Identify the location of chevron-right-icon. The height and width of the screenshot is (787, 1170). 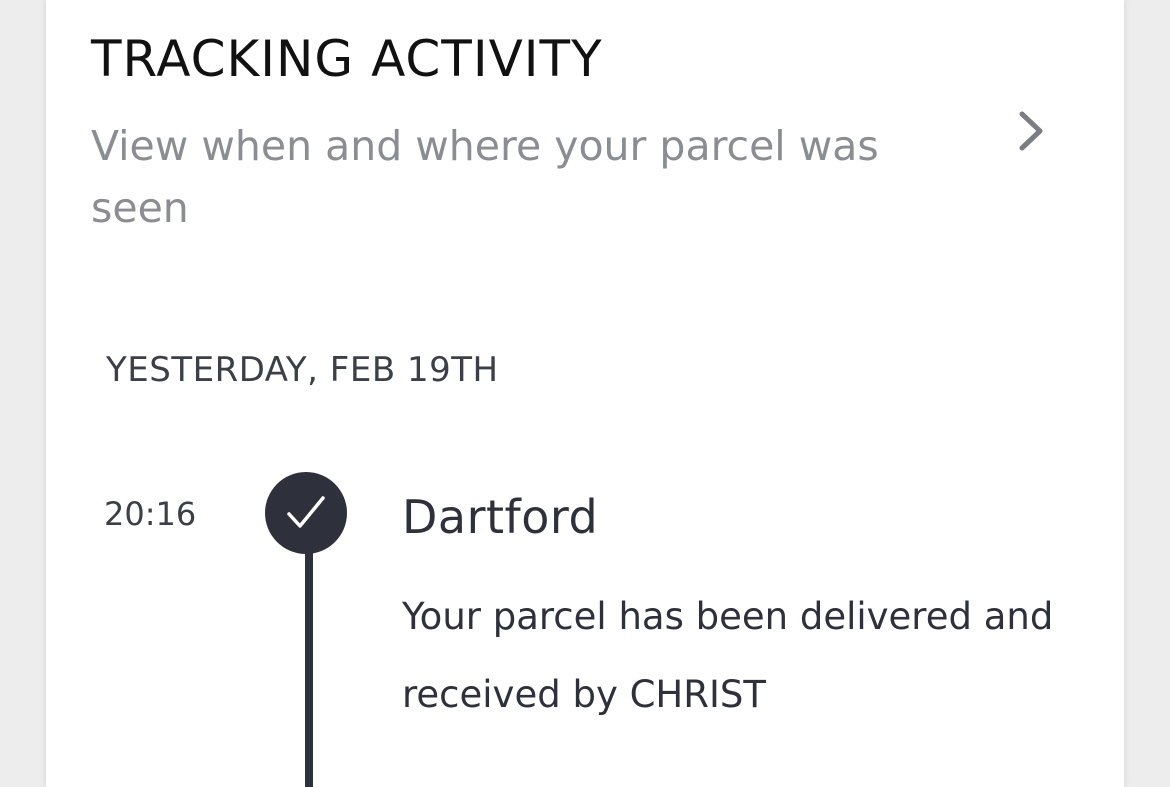
(1031, 131).